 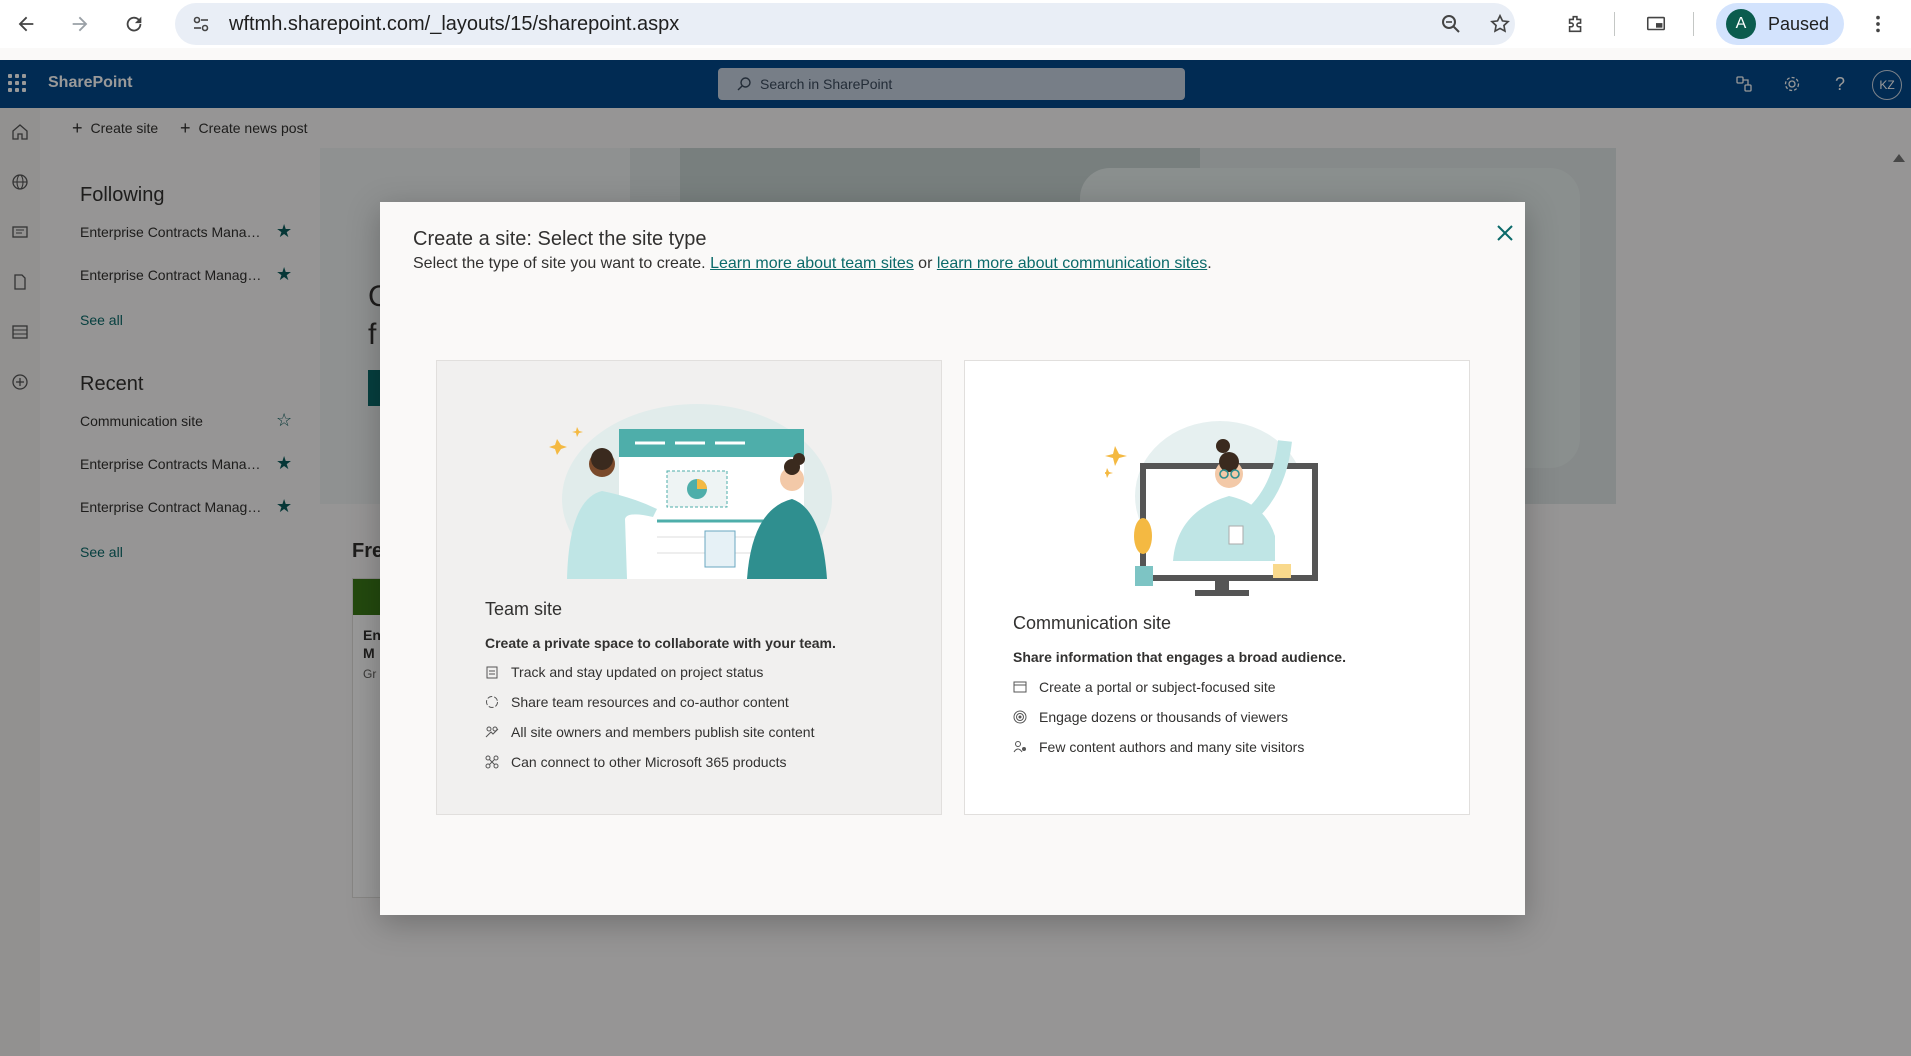 I want to click on team-feature: Track and stay updated on project status, so click(x=624, y=672).